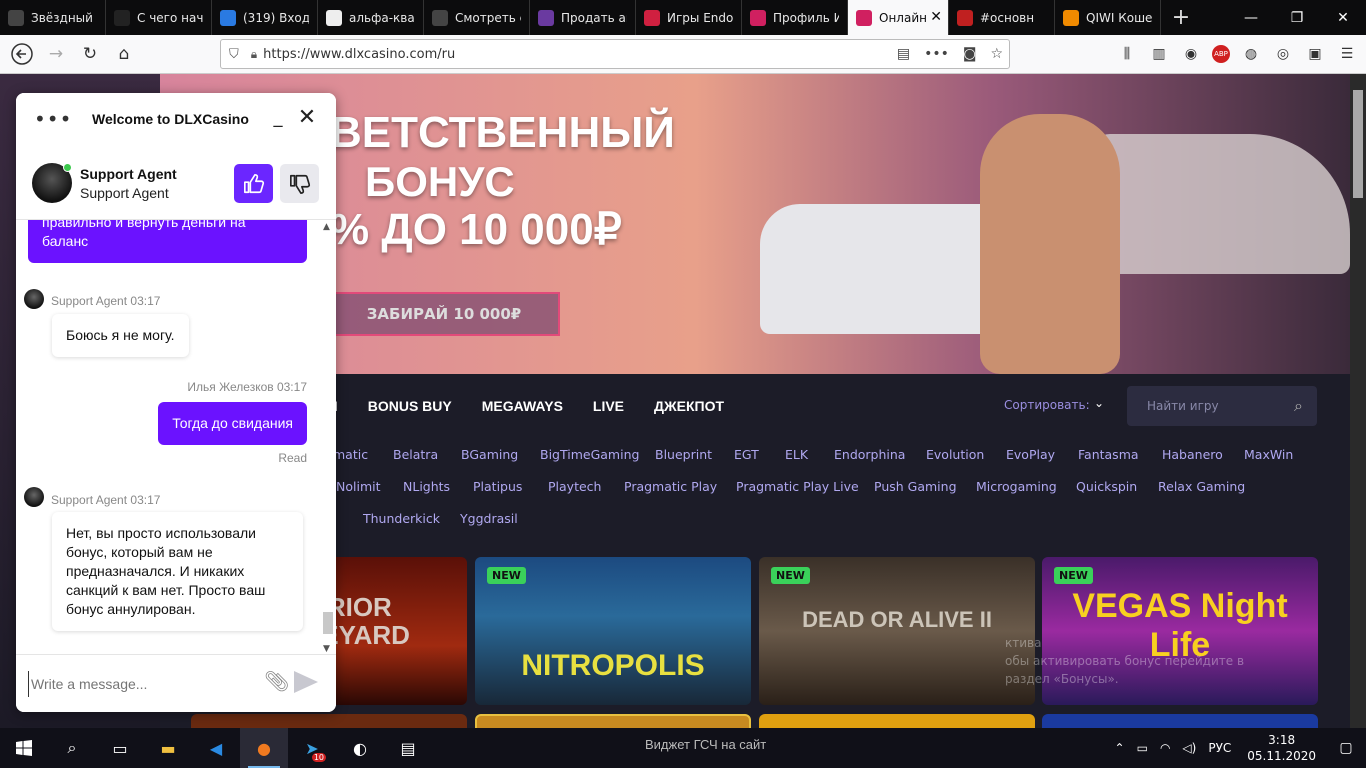 The height and width of the screenshot is (768, 1366). Describe the element at coordinates (1047, 405) in the screenshot. I see `sort-label: Сортировать:` at that location.